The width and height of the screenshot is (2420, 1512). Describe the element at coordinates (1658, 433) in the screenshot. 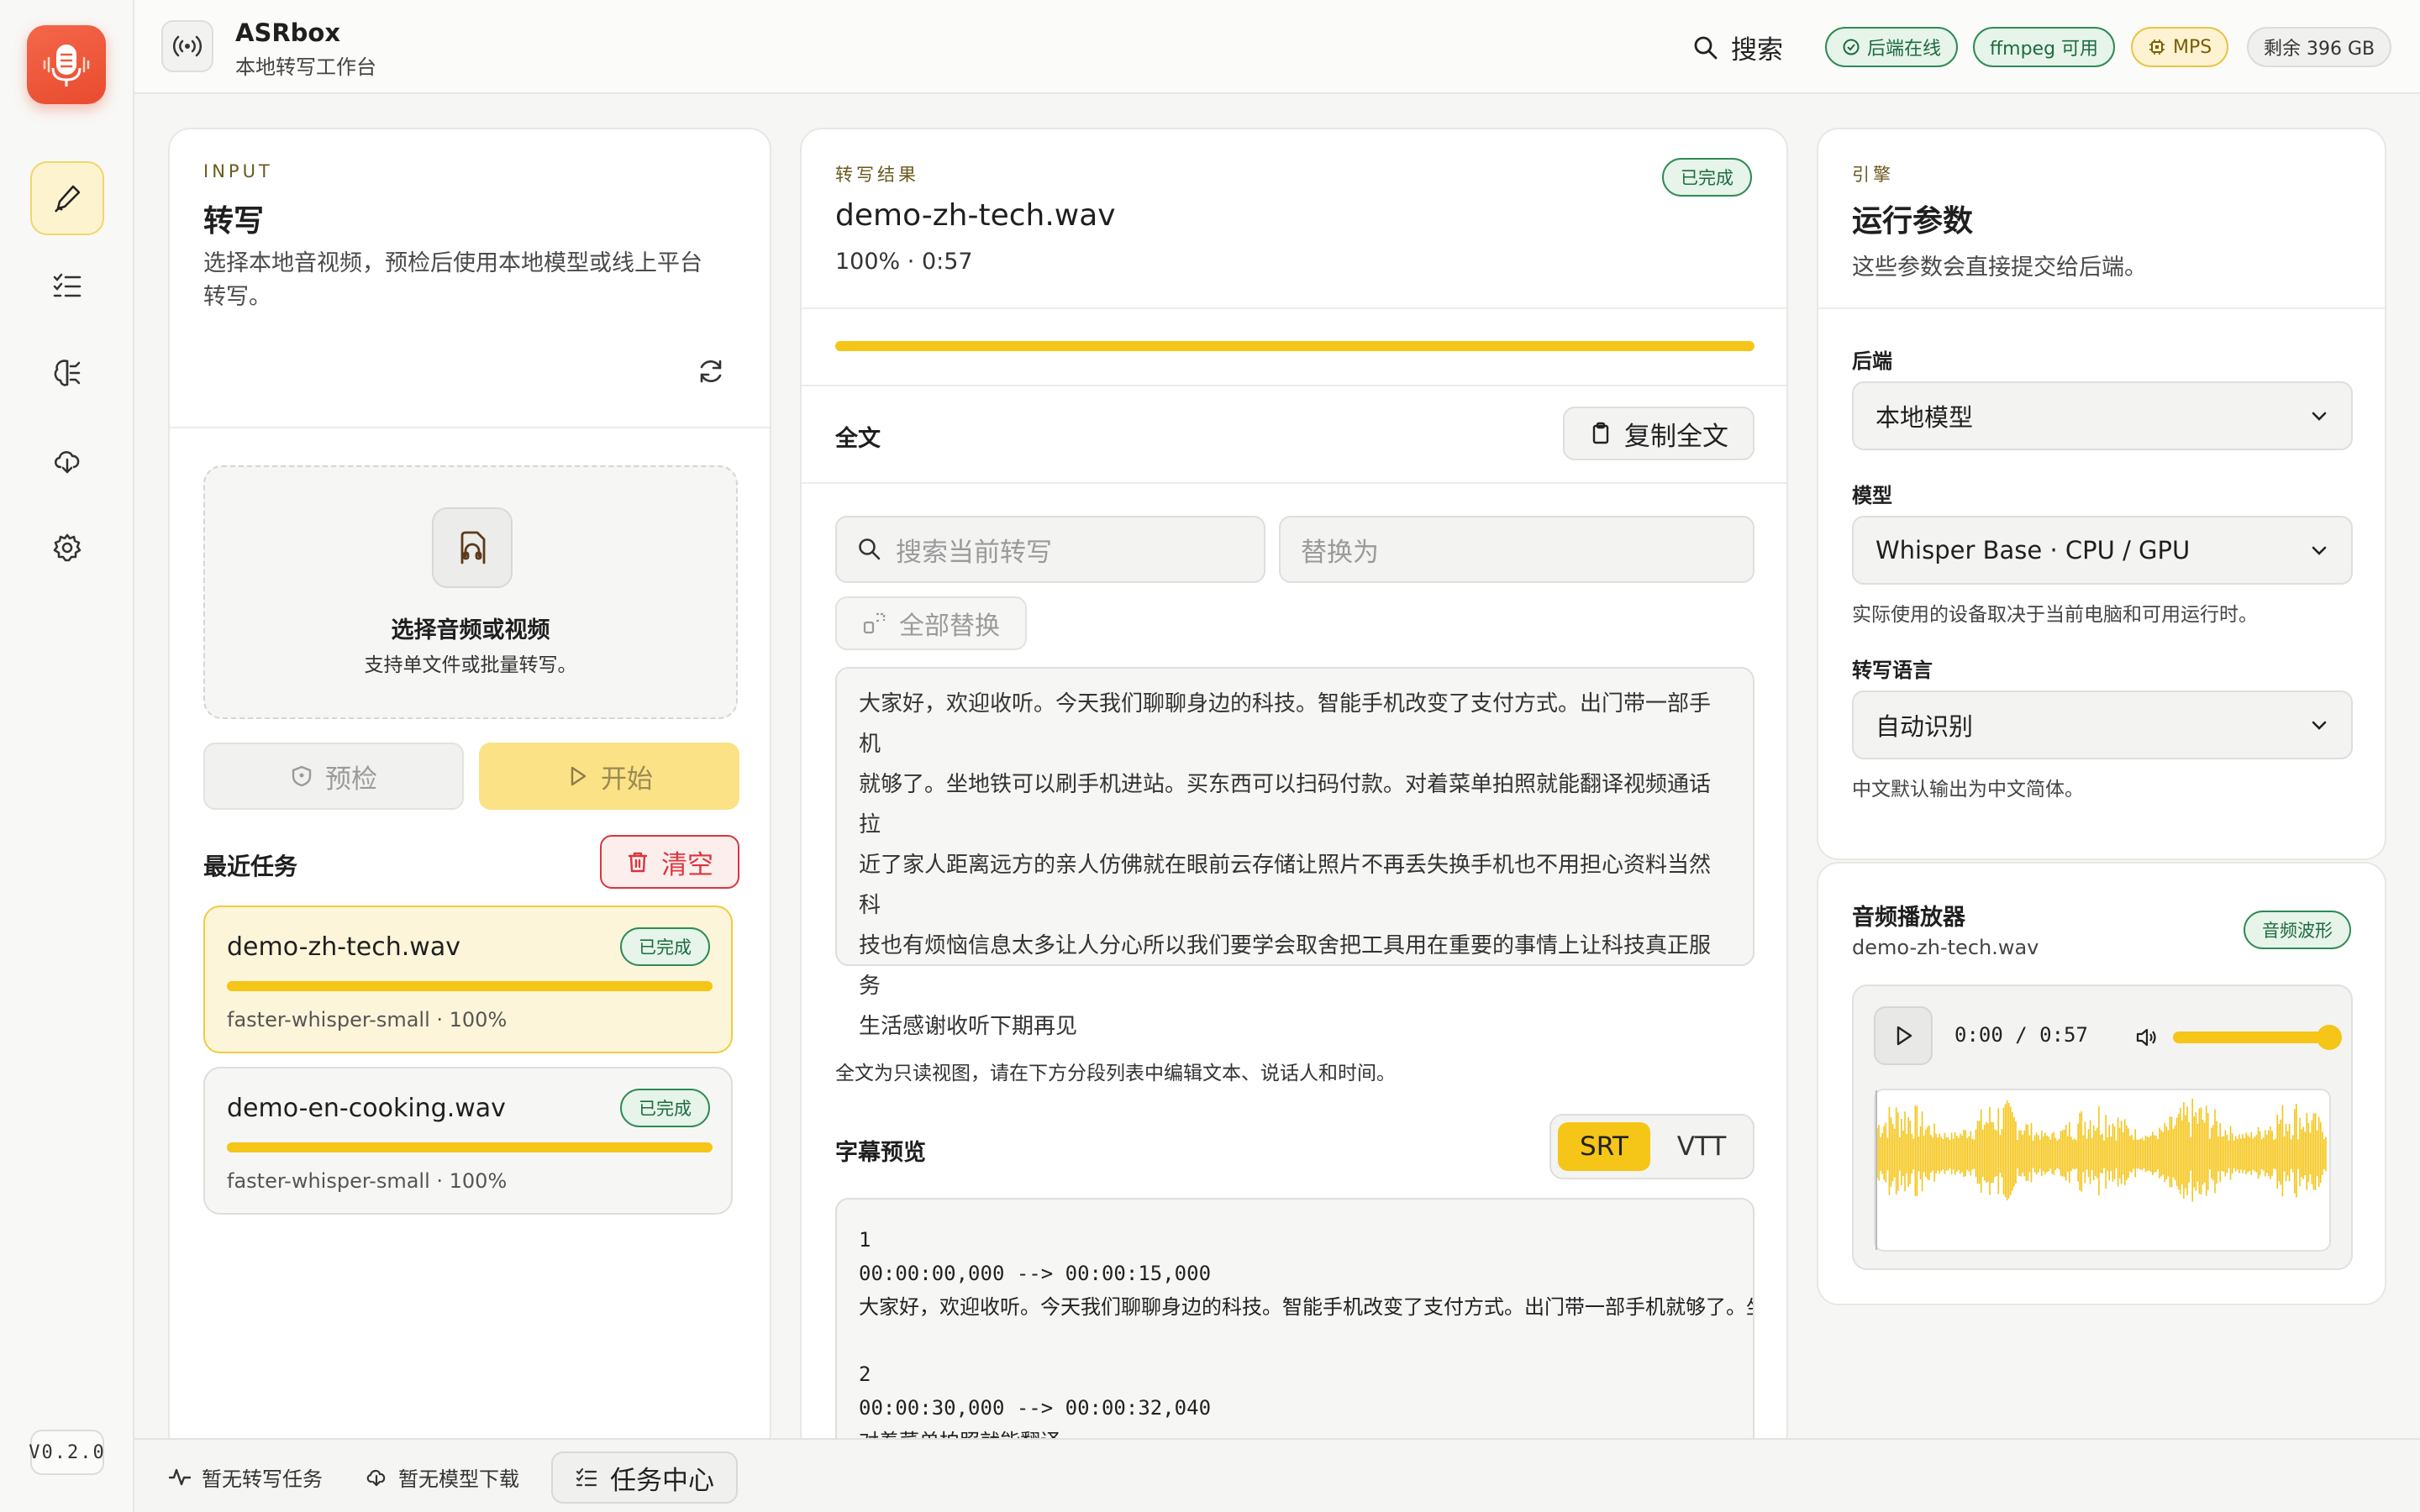

I see `copy-fulltext-button: 复制全文` at that location.